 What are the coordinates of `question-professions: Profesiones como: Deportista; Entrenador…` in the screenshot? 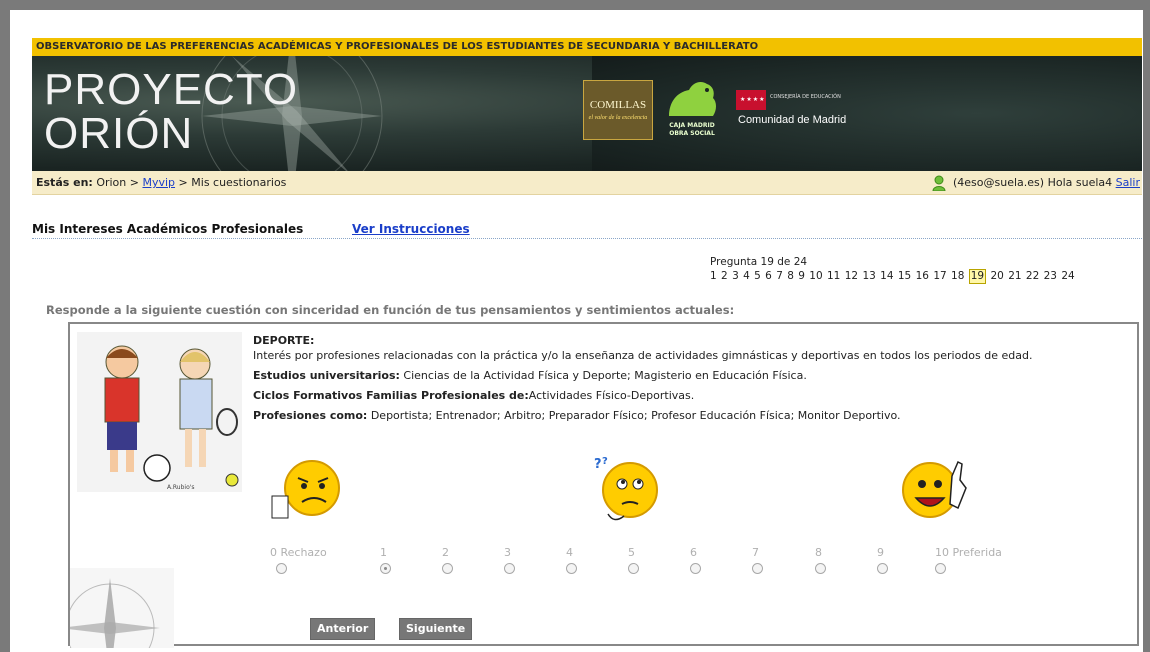 It's located at (688, 415).